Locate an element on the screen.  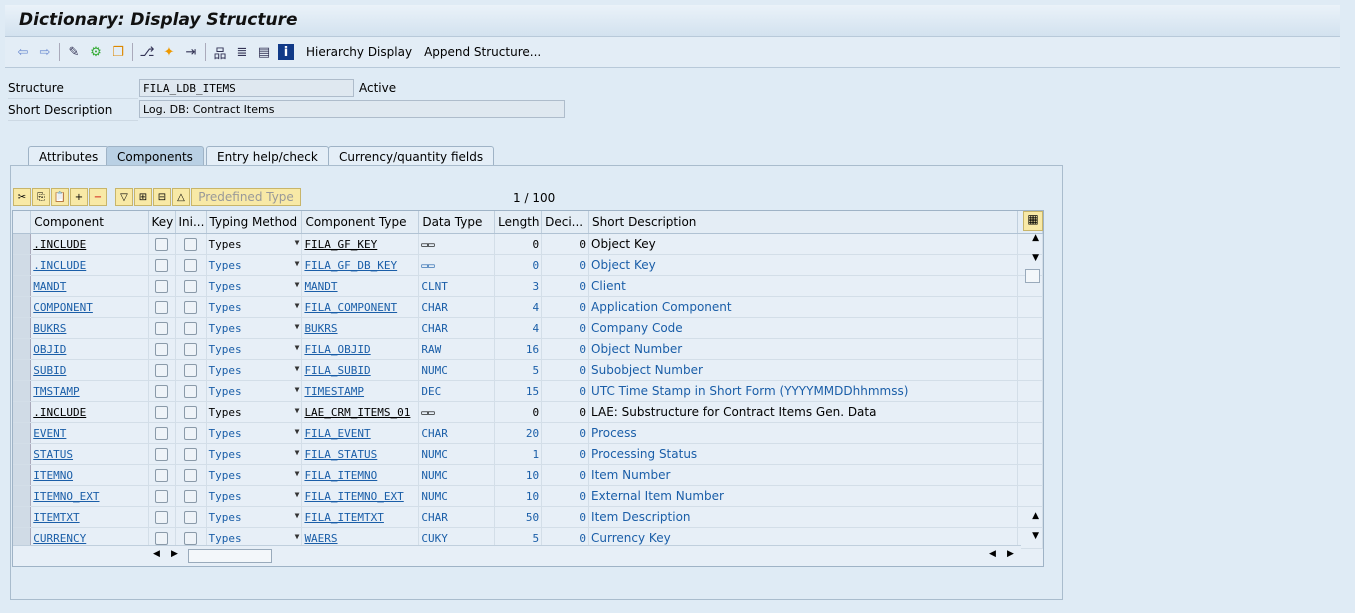
scroll-down-icon-bottom: ▼ is located at coordinates (1035, 536).